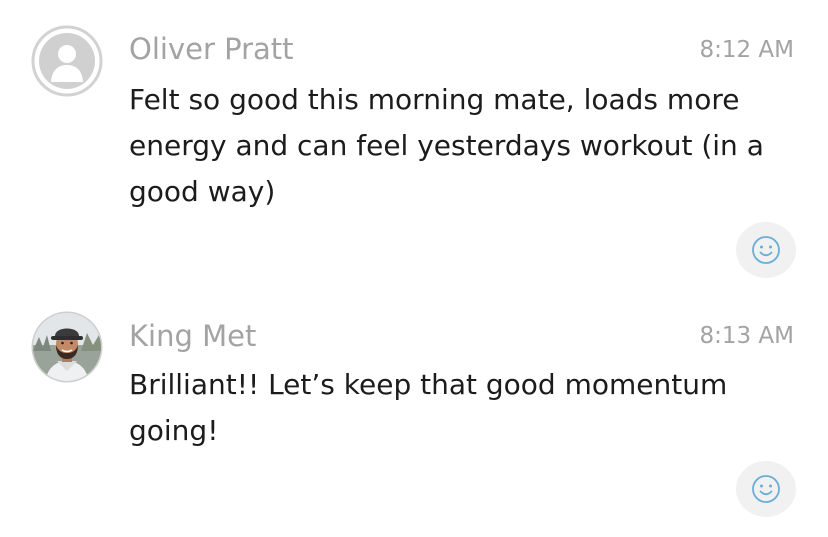 Image resolution: width=828 pixels, height=537 pixels. What do you see at coordinates (193, 336) in the screenshot?
I see `sender-name: King Met` at bounding box center [193, 336].